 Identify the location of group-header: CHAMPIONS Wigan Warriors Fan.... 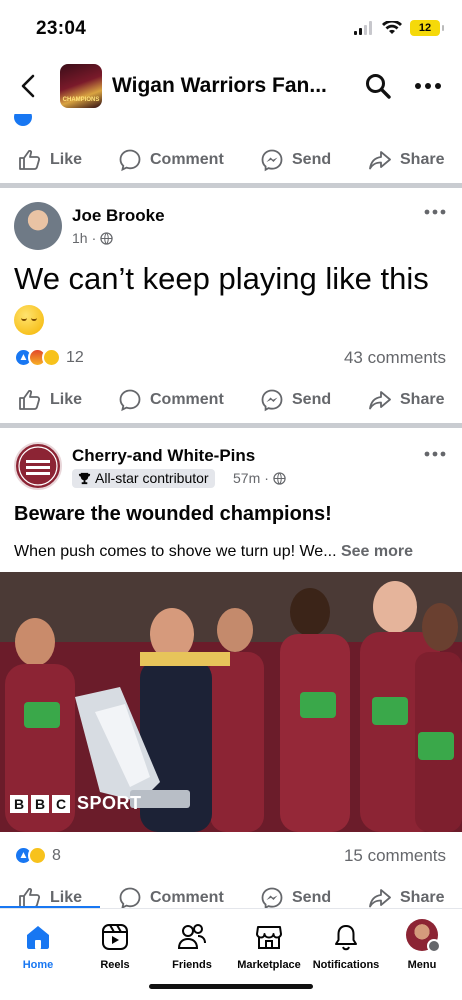
(231, 86).